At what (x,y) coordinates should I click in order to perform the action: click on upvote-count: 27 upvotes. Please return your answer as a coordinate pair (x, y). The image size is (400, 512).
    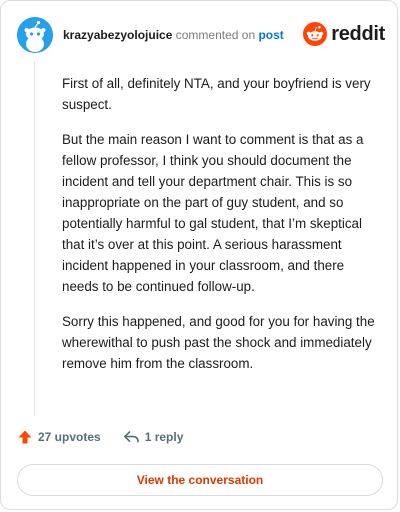
    Looking at the image, I should click on (69, 437).